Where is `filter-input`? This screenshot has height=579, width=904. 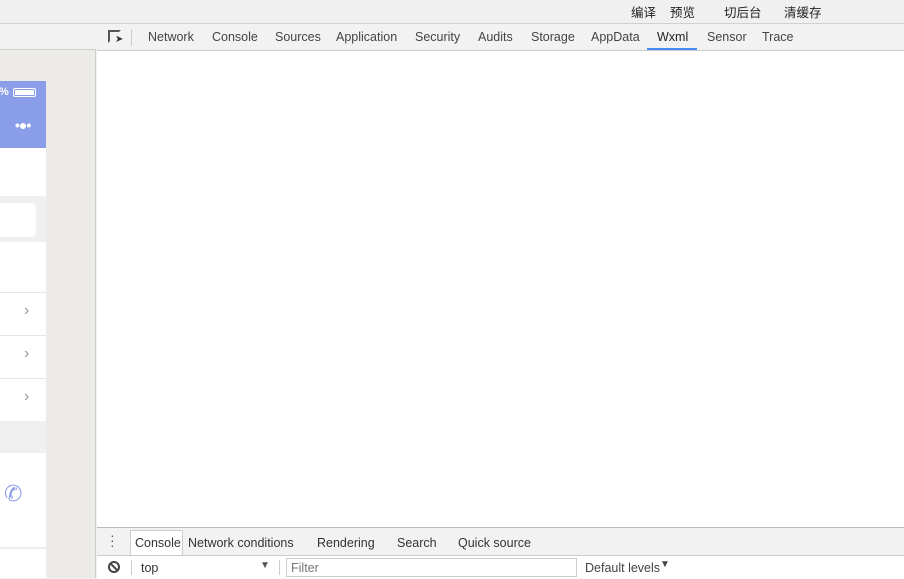
filter-input is located at coordinates (431, 567).